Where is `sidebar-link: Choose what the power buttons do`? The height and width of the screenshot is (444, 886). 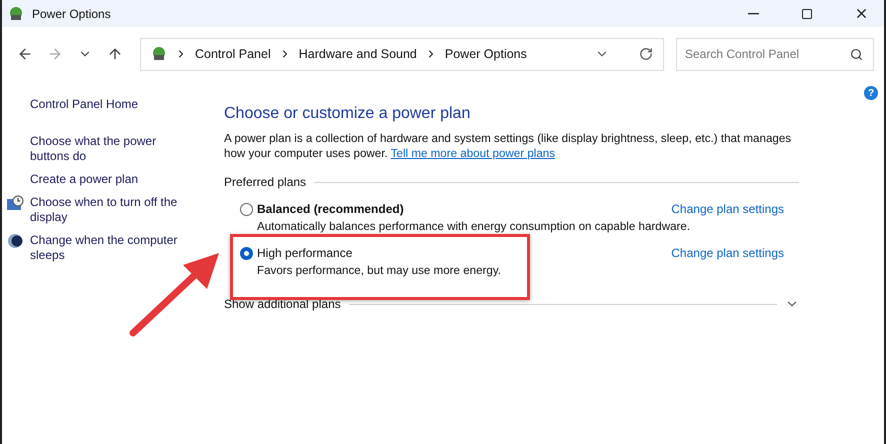
sidebar-link: Choose what the power buttons do is located at coordinates (110, 149).